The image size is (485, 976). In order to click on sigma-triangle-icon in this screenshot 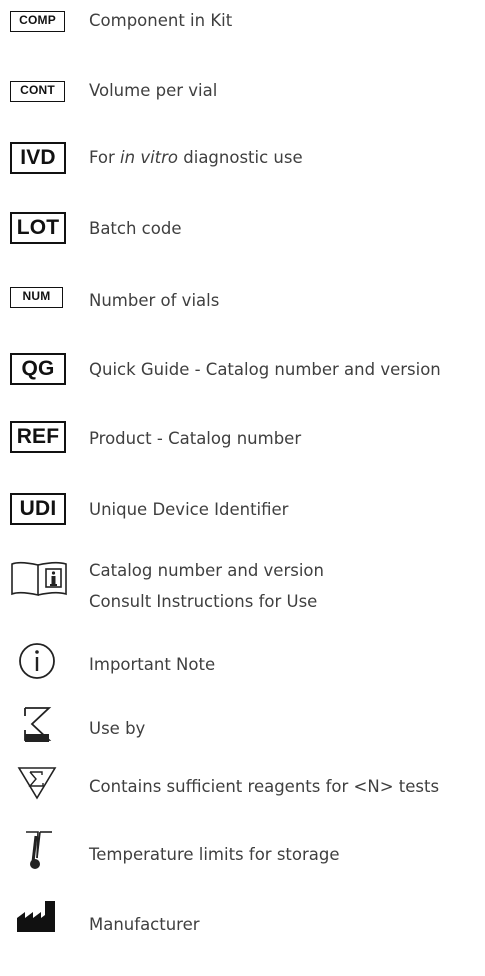, I will do `click(37, 782)`.